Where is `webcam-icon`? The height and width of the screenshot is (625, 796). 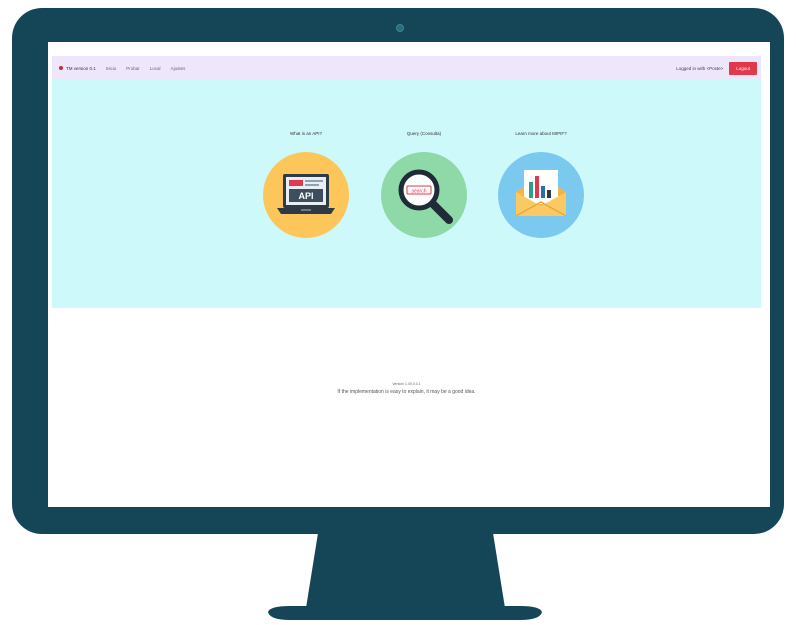 webcam-icon is located at coordinates (400, 28).